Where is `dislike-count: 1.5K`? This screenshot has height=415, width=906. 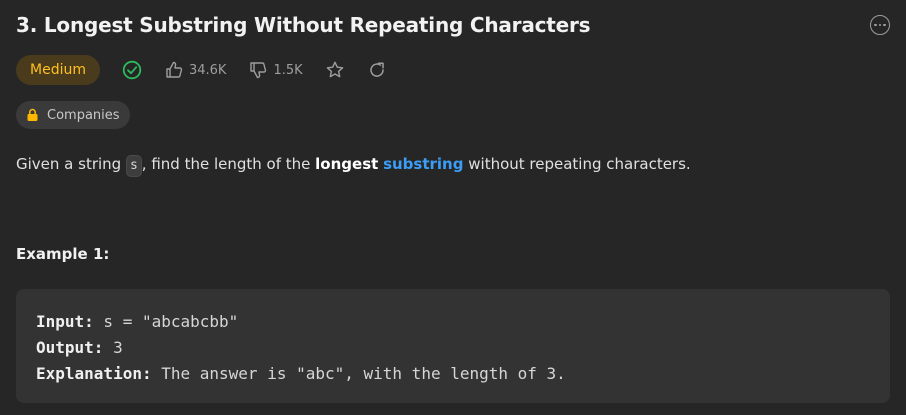
dislike-count: 1.5K is located at coordinates (288, 70).